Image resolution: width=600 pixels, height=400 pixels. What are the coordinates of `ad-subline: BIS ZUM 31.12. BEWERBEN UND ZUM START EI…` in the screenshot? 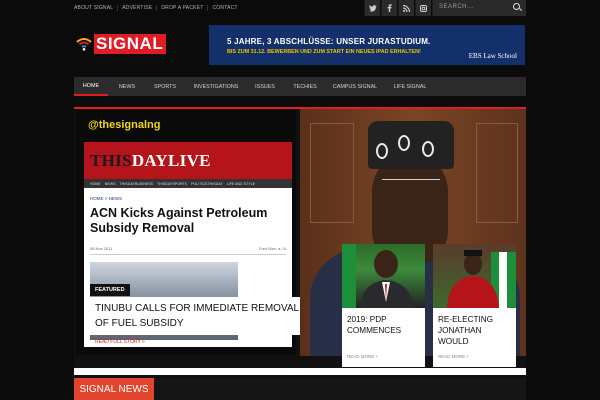 It's located at (324, 52).